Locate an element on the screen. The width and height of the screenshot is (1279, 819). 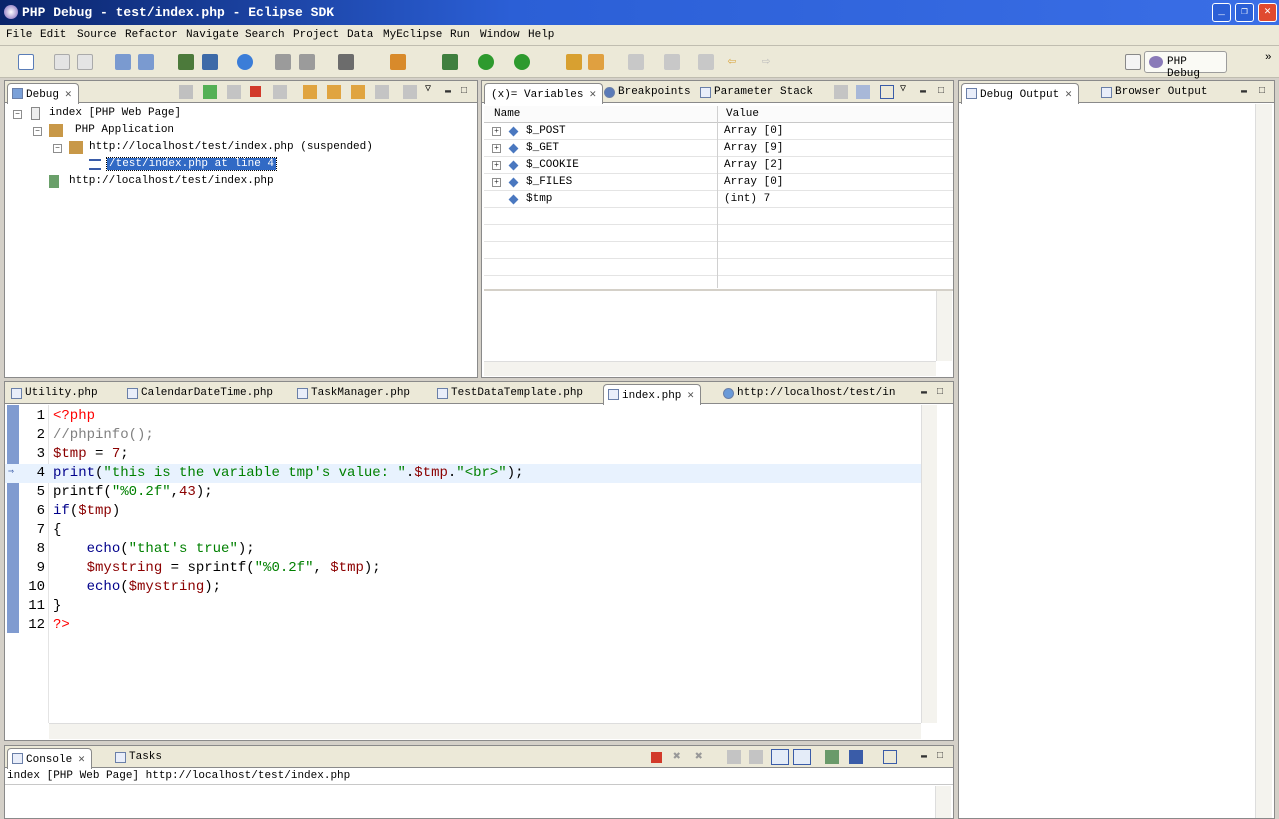
forward-arrow-icon: ⇨ is located at coordinates (766, 62).